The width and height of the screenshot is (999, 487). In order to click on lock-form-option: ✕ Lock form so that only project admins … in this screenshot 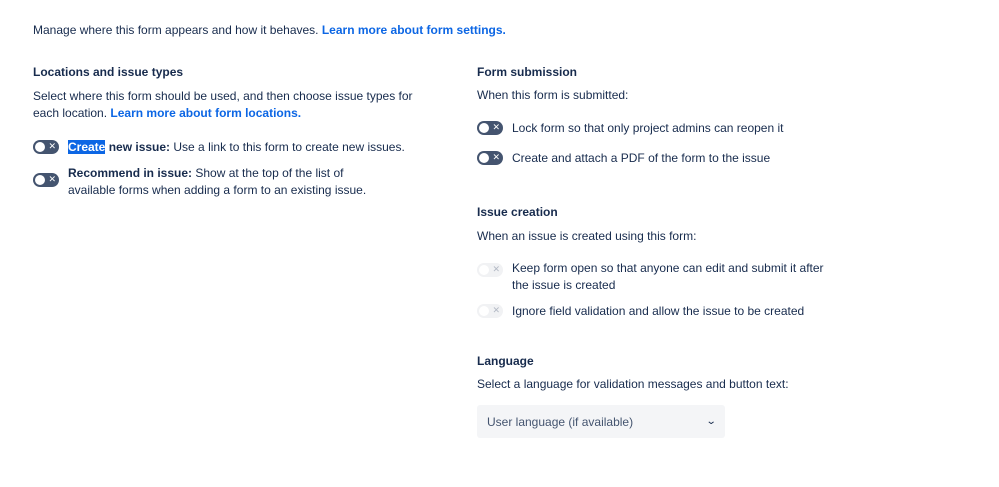, I will do `click(667, 128)`.